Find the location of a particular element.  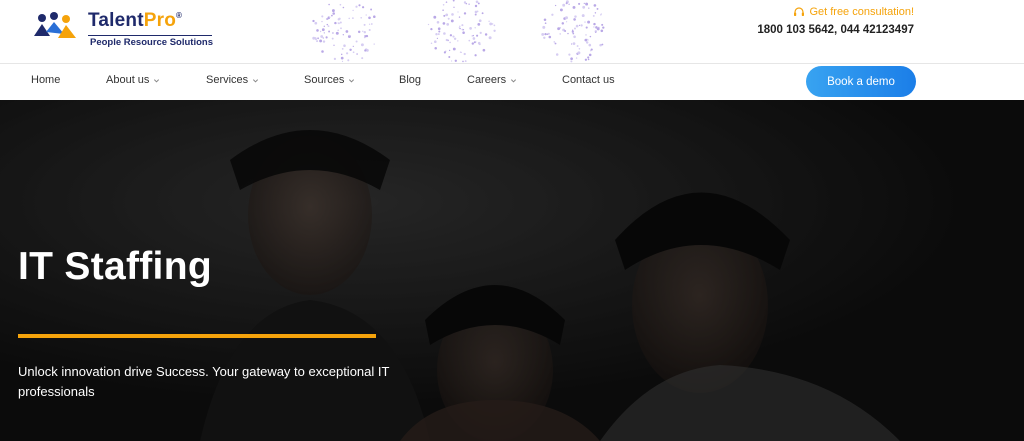

book-a-demo-button: Book a demo is located at coordinates (861, 81).